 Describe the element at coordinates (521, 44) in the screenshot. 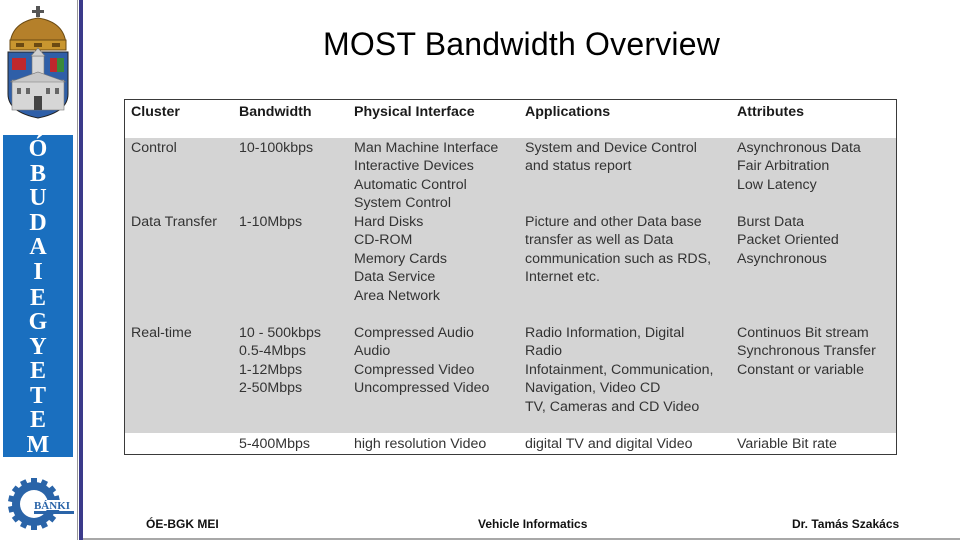

I see `slide-title: MOST Bandwidth Overview` at that location.